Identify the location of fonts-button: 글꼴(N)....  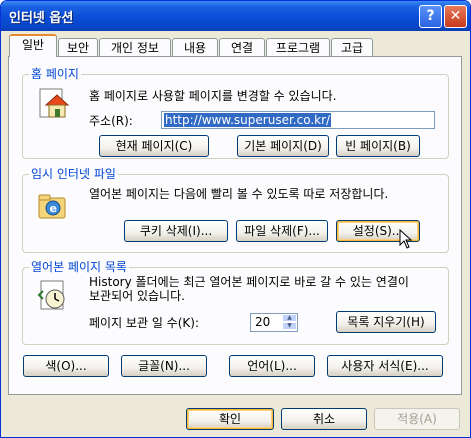
(164, 366).